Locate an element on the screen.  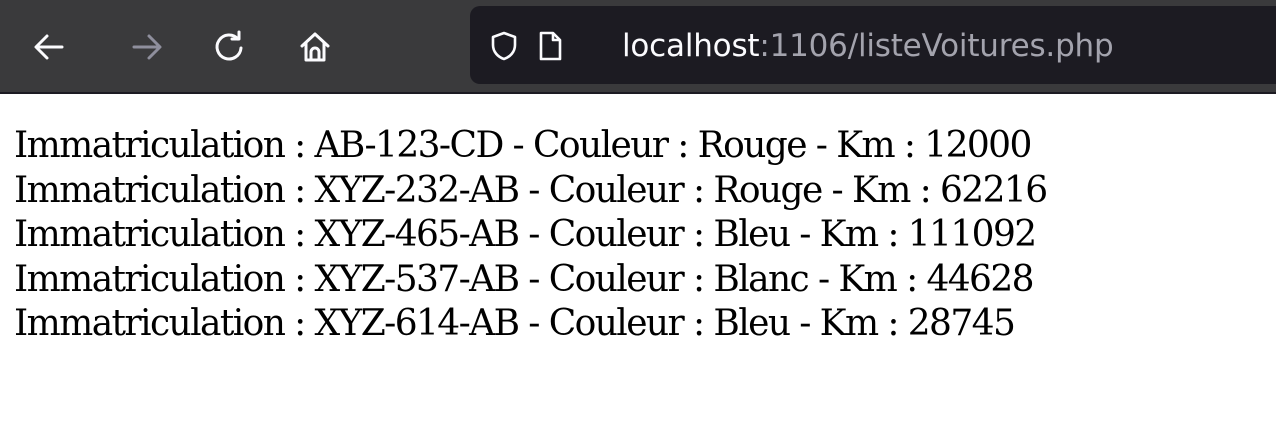
km-value: 44628 is located at coordinates (980, 279).